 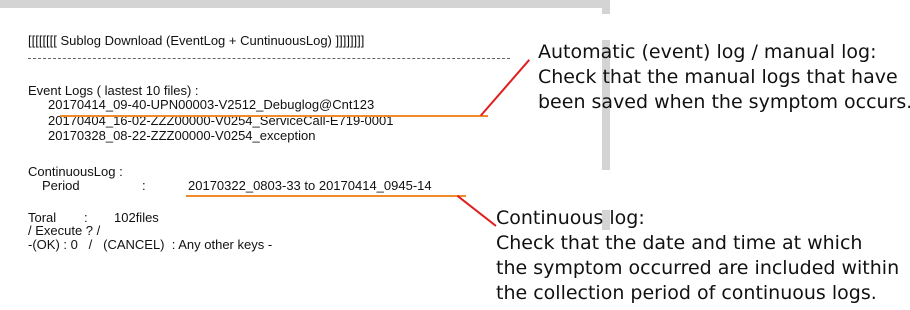 What do you see at coordinates (150, 244) in the screenshot?
I see `confirm-options: -(OK) : 0 / (CANCEL) : Any other keys -` at bounding box center [150, 244].